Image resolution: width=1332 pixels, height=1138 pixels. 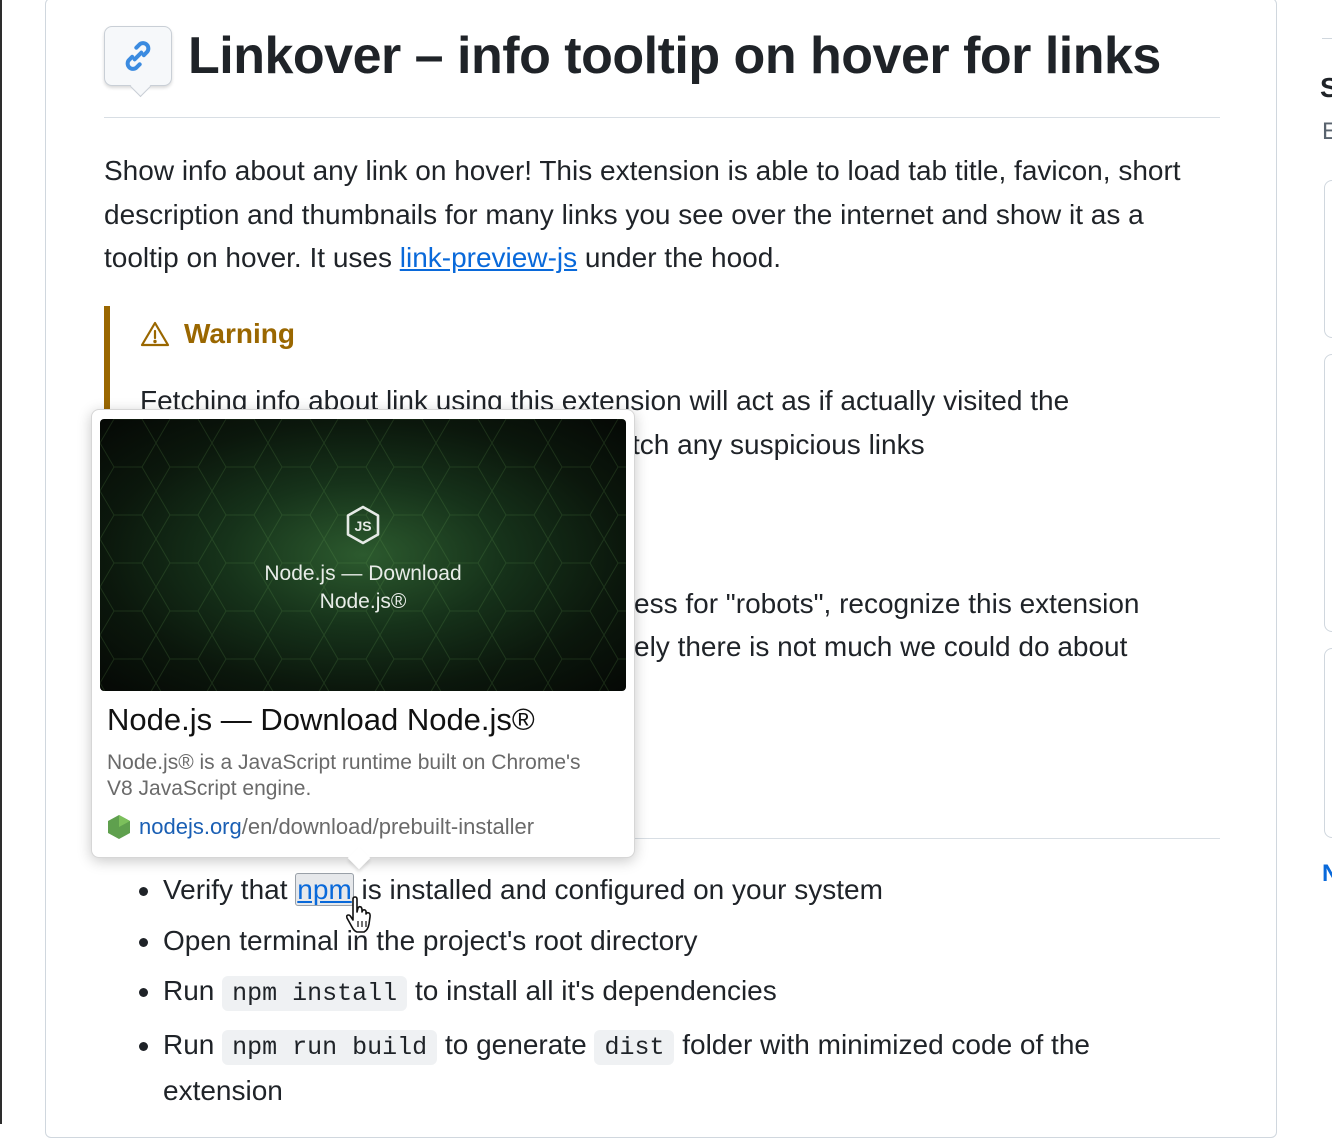 What do you see at coordinates (679, 257) in the screenshot?
I see `intro-text-end: under the hood.` at bounding box center [679, 257].